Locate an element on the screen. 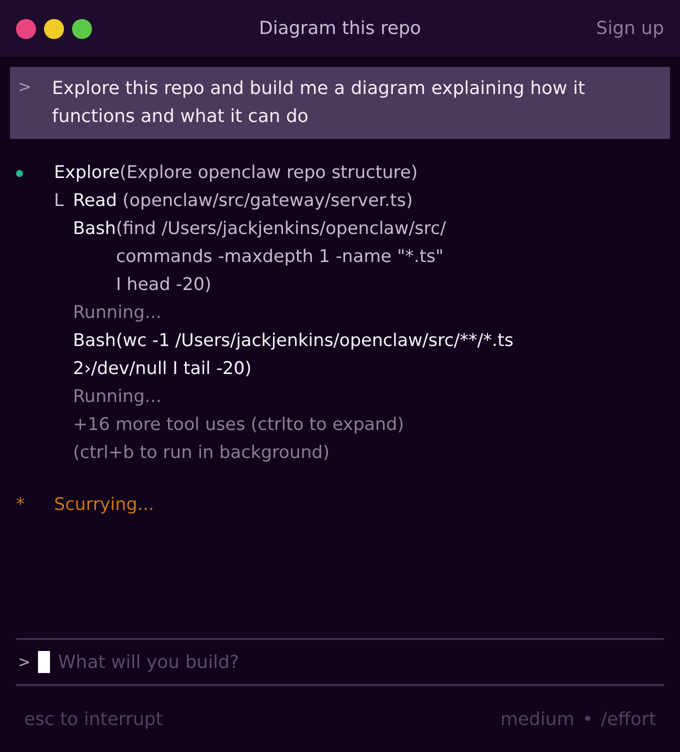  close-icon is located at coordinates (26, 28).